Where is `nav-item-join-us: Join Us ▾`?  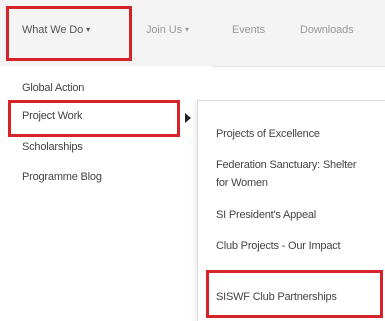
nav-item-join-us: Join Us ▾ is located at coordinates (167, 30).